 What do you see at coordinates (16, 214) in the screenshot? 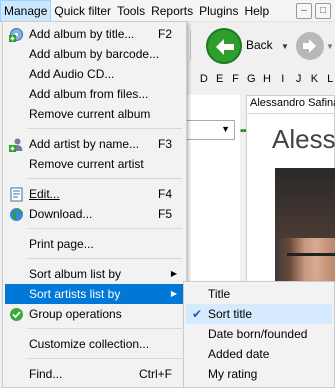
I see `globe-icon` at bounding box center [16, 214].